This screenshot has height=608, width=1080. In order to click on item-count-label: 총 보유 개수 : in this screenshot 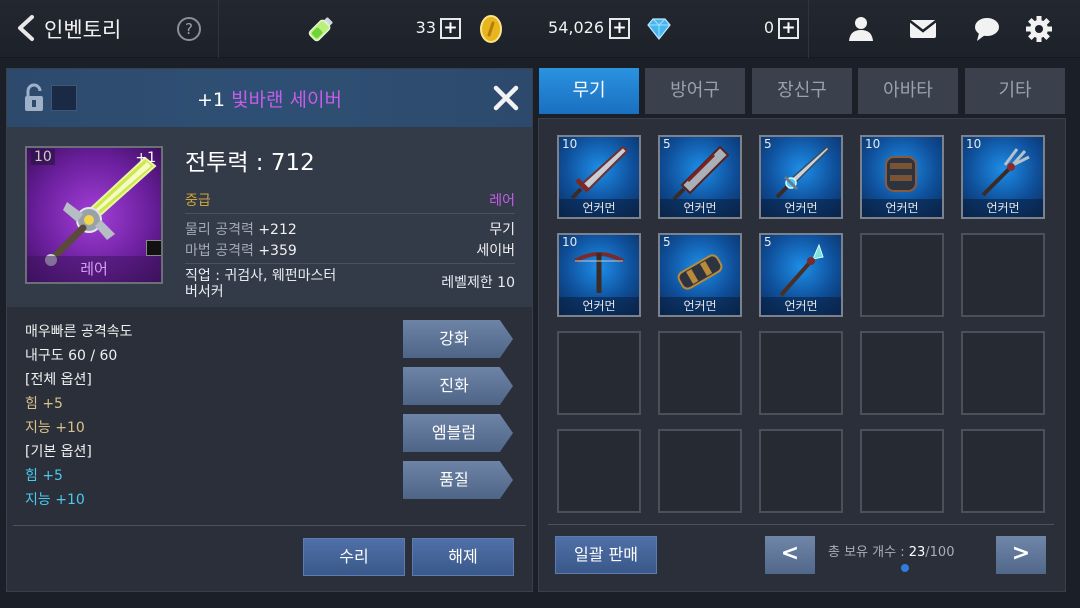, I will do `click(868, 552)`.